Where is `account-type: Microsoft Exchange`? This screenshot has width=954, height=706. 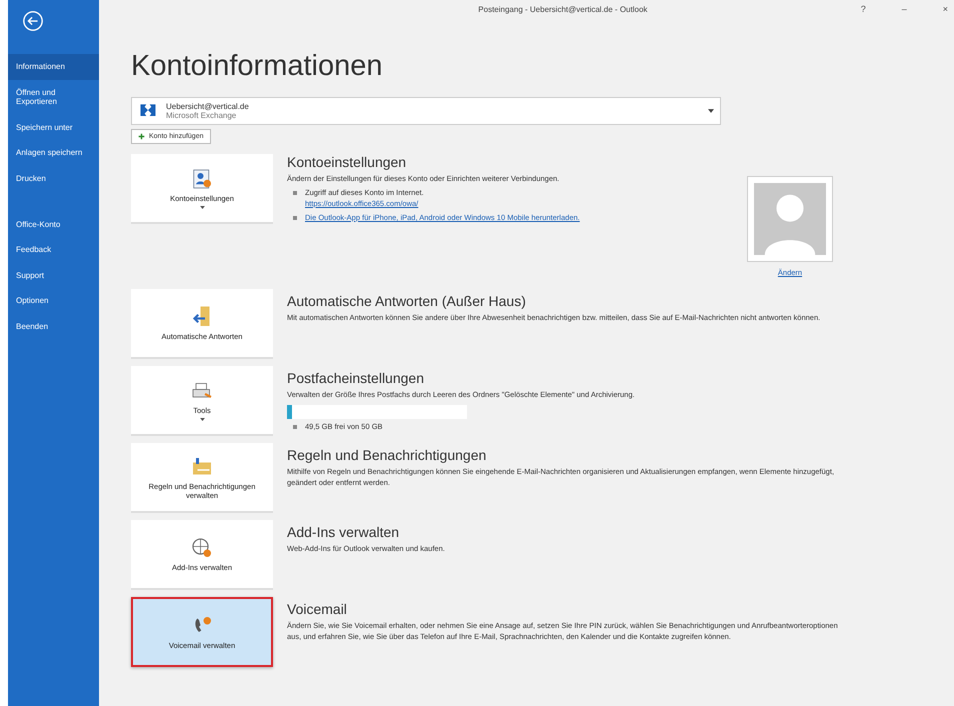
account-type: Microsoft Exchange is located at coordinates (202, 115).